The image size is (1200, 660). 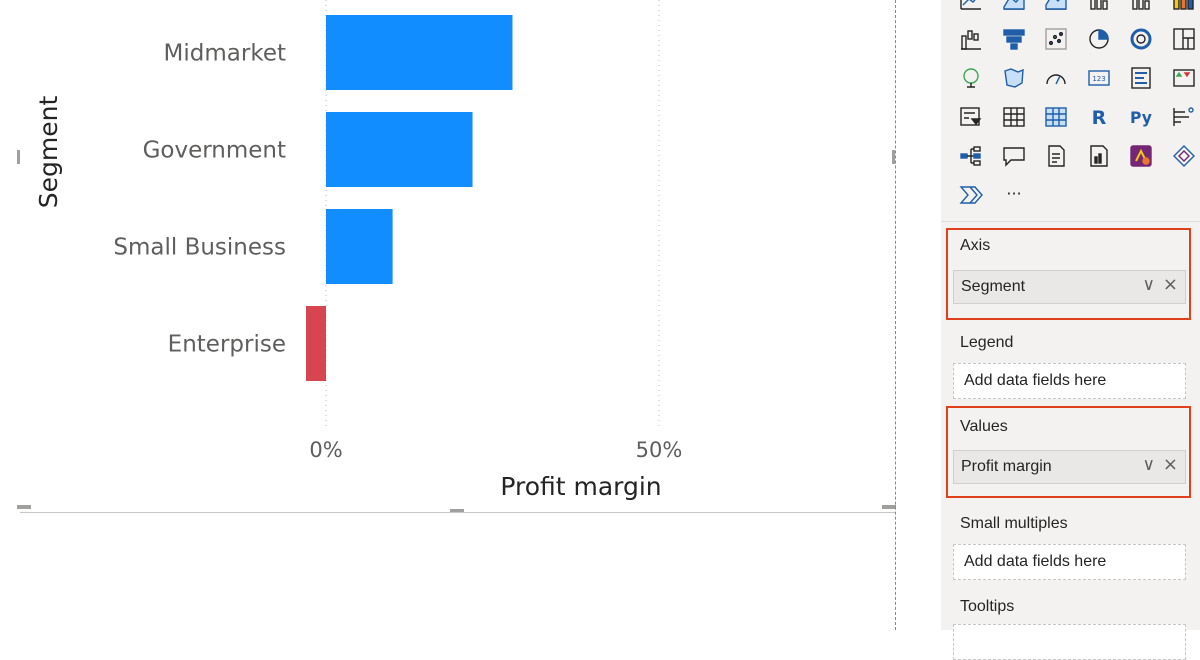 I want to click on pie-chart-icon, so click(x=1099, y=39).